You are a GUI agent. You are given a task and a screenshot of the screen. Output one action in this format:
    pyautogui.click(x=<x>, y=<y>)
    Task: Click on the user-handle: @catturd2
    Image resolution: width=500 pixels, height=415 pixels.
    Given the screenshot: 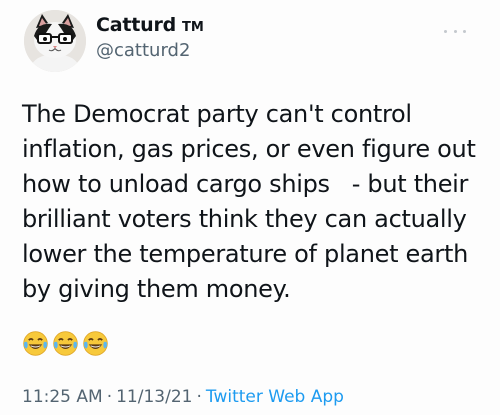 What is the action you would take?
    pyautogui.click(x=143, y=50)
    